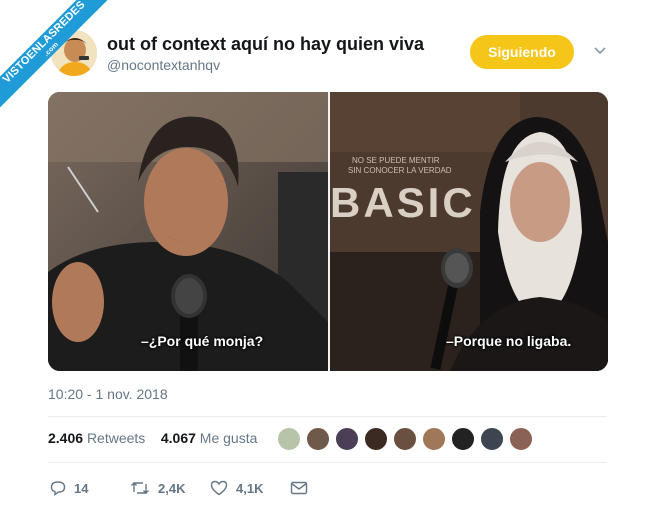 The width and height of the screenshot is (647, 522). I want to click on message-button, so click(303, 488).